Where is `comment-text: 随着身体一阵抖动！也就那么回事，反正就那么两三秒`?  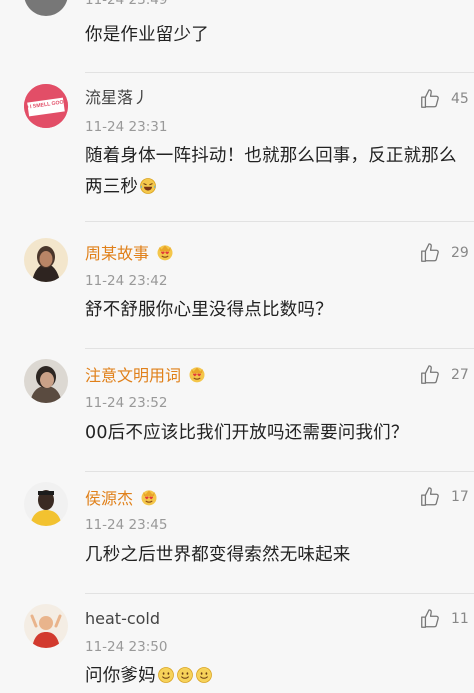 comment-text: 随着身体一阵抖动！也就那么回事，反正就那么两三秒 is located at coordinates (275, 172).